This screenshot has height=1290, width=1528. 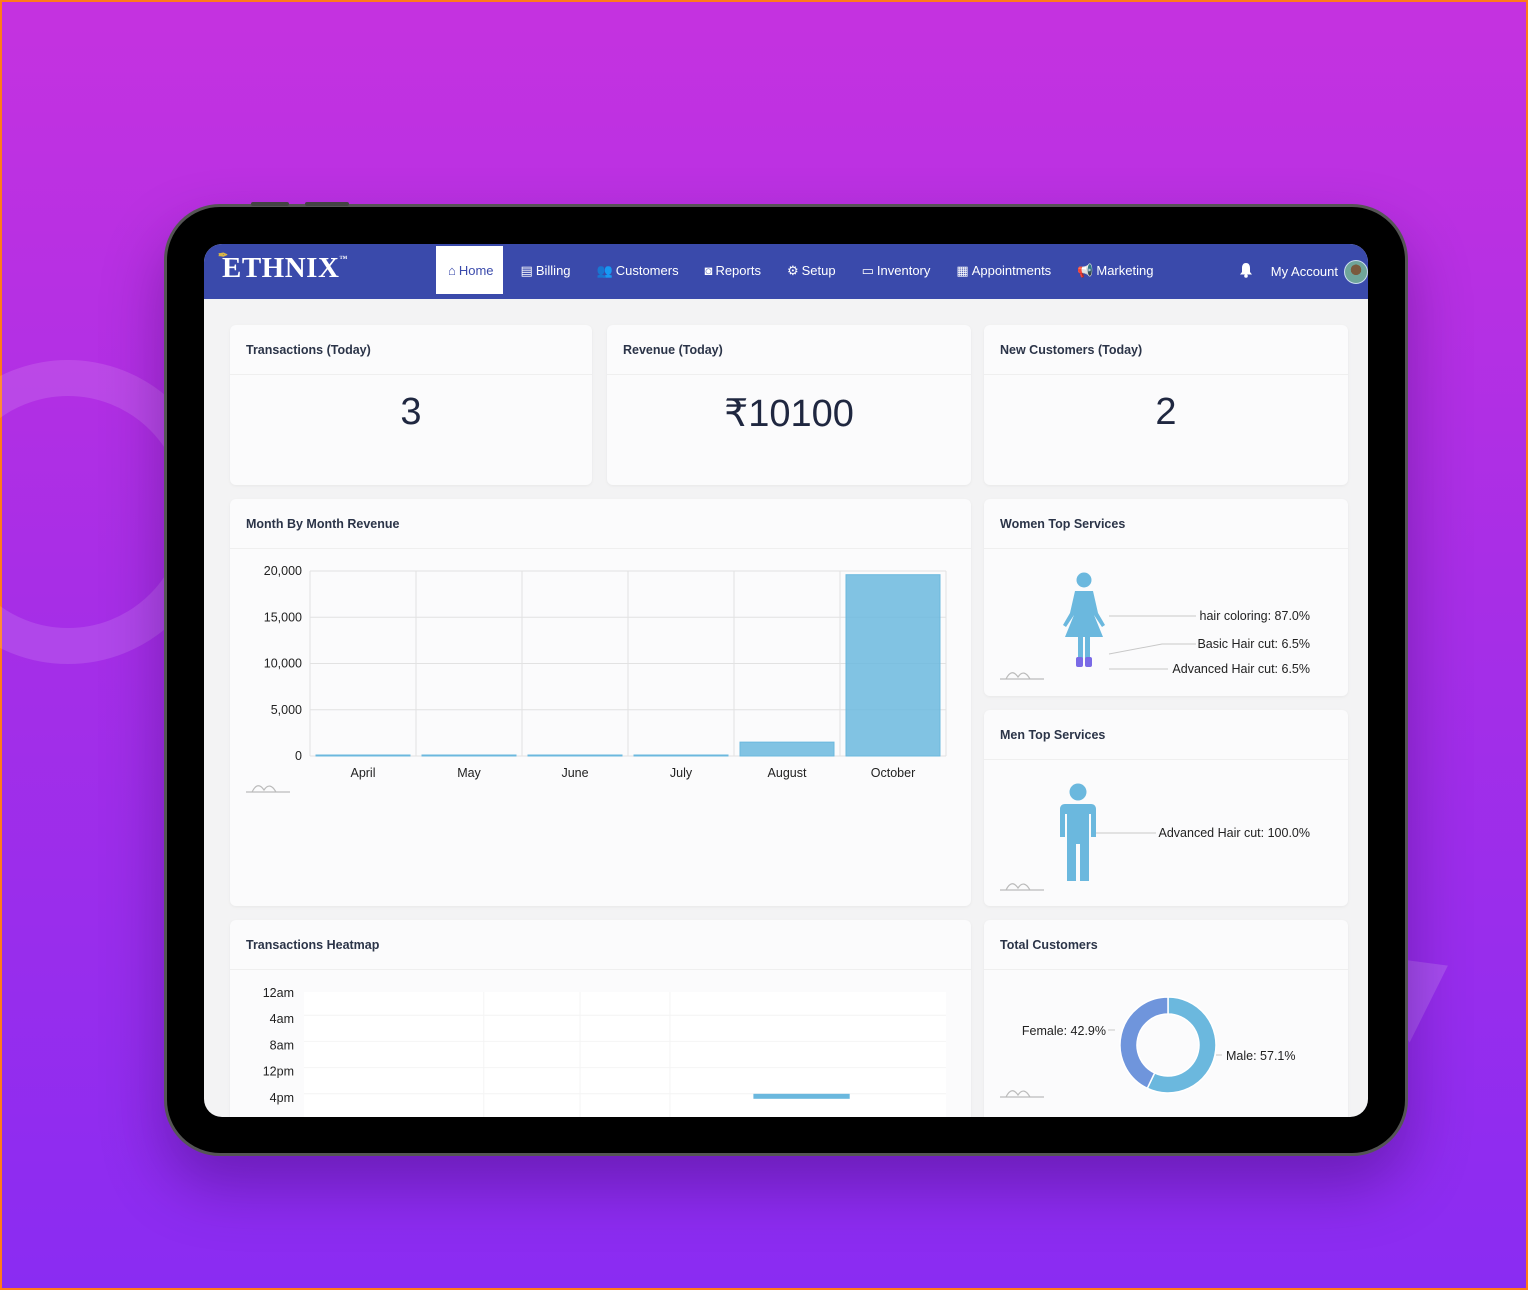 What do you see at coordinates (801, 1096) in the screenshot?
I see `heatmap-cell` at bounding box center [801, 1096].